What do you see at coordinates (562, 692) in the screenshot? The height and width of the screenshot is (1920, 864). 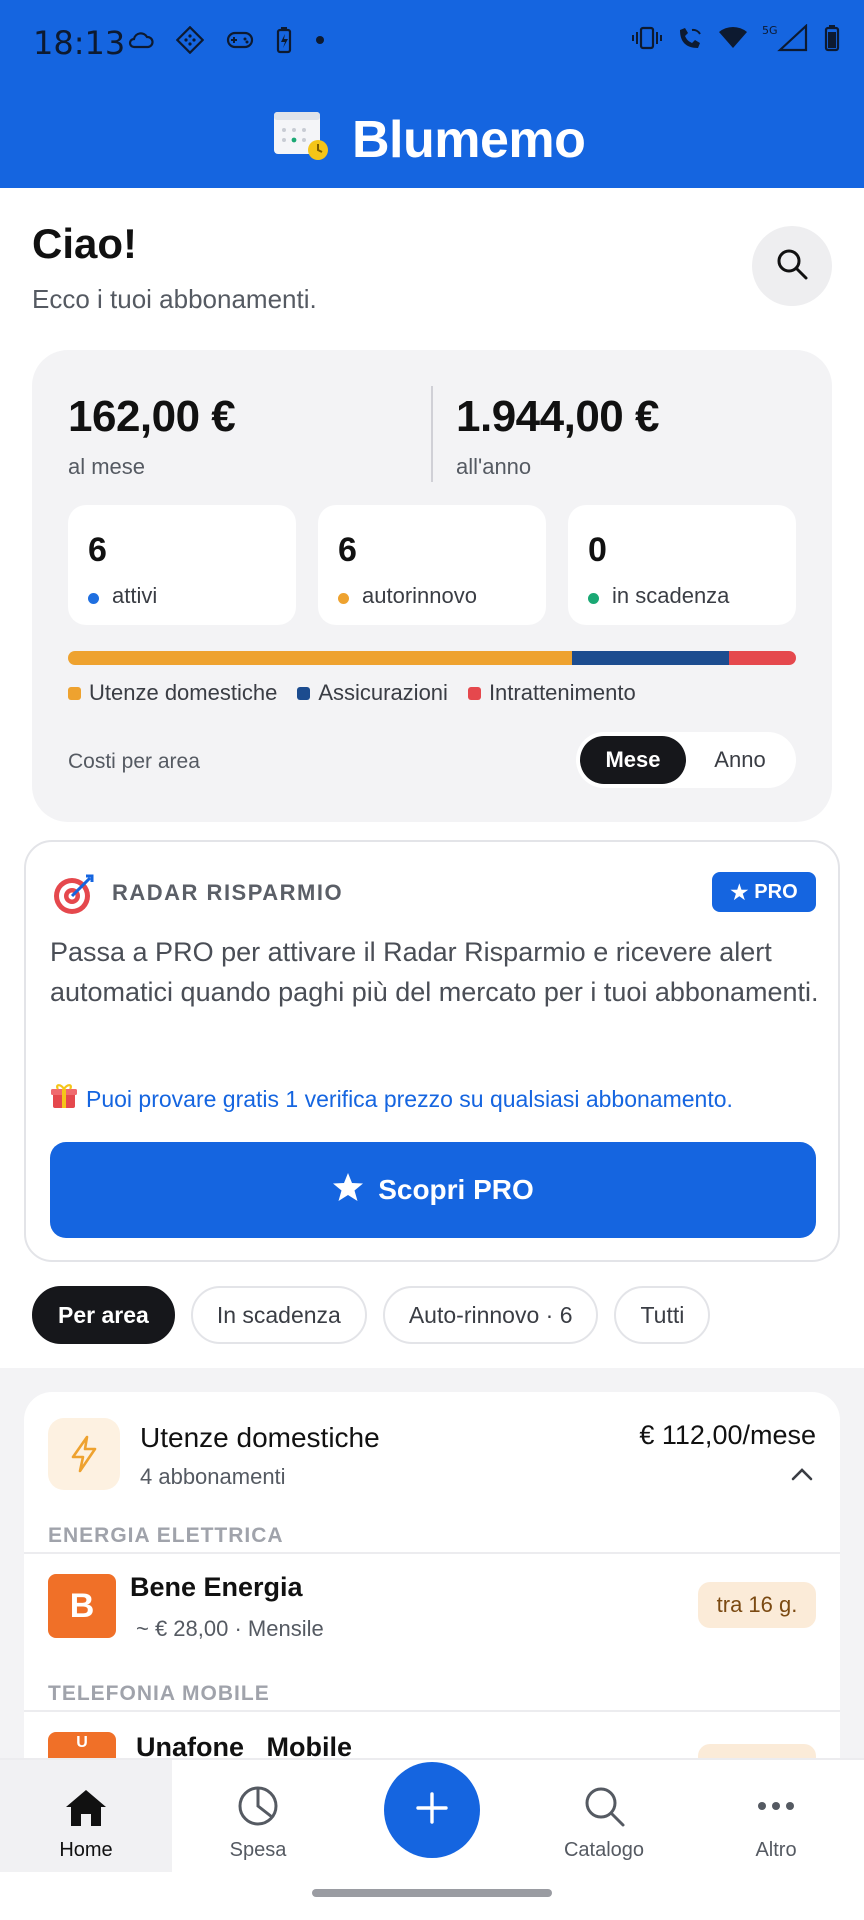 I see `legend-label: Intrattenimento` at bounding box center [562, 692].